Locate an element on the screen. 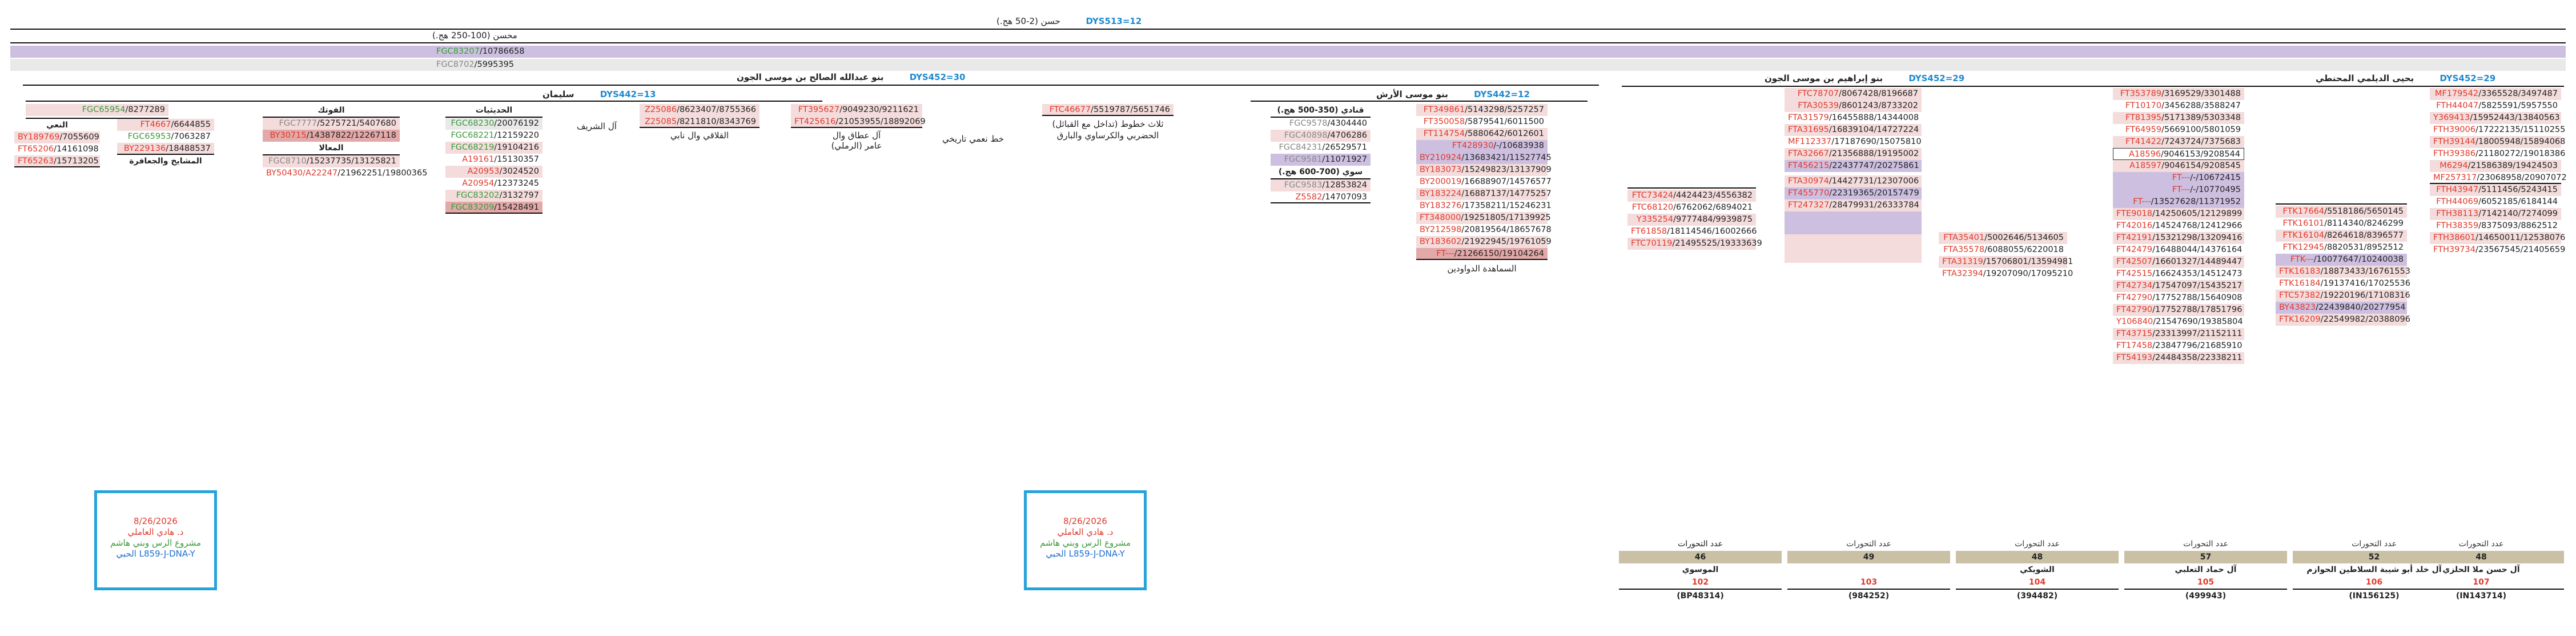 This screenshot has width=2576, height=636. position-value: 21356888/19195002 is located at coordinates (1875, 153).